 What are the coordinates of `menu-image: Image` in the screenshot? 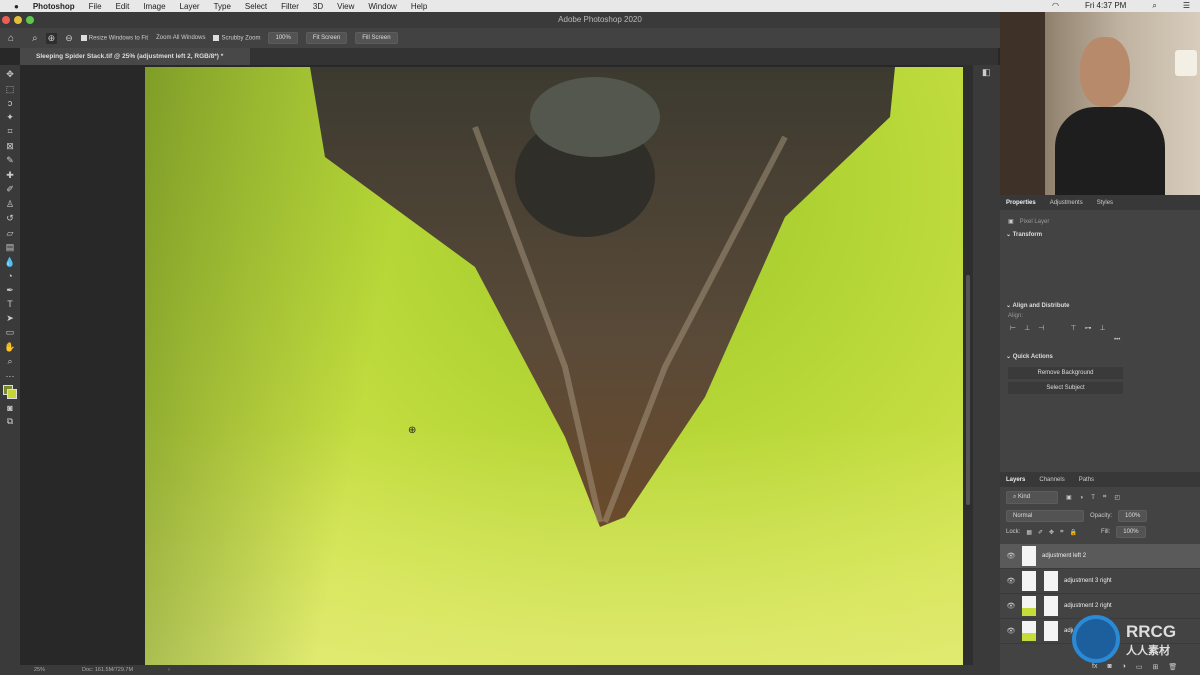 It's located at (154, 6).